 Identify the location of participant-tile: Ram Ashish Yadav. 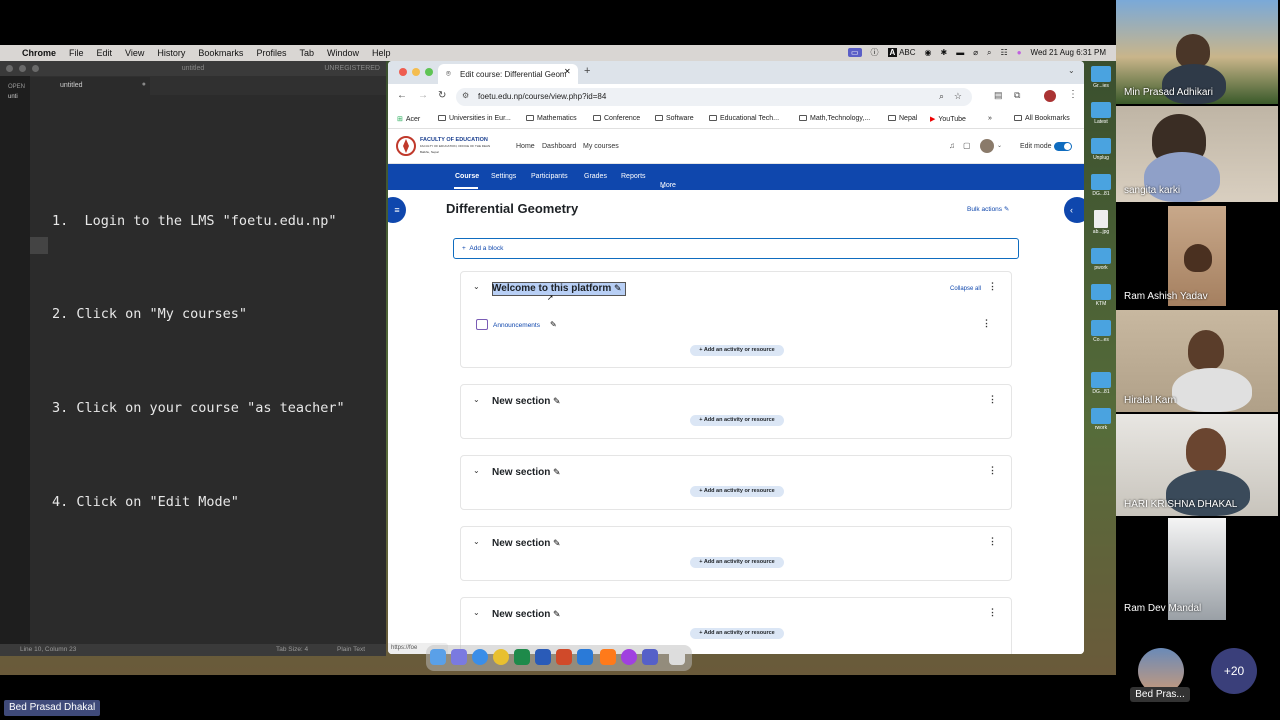
(1197, 256).